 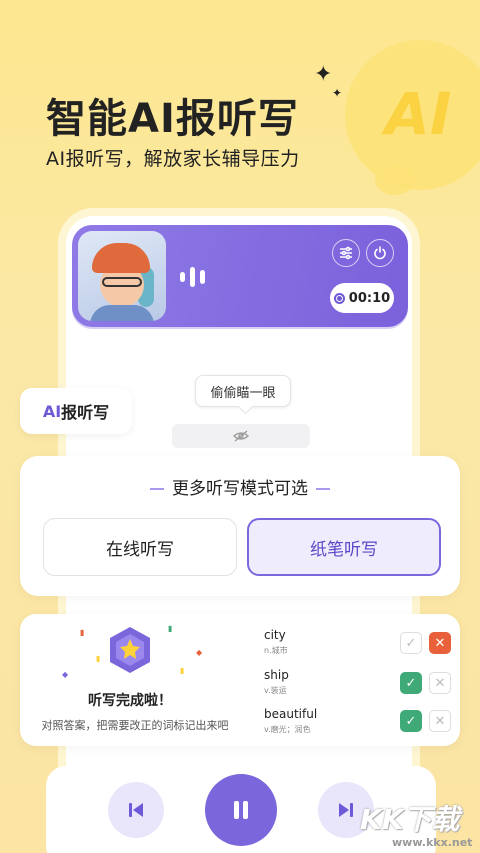 I want to click on timer-badge: 00:10, so click(x=362, y=298).